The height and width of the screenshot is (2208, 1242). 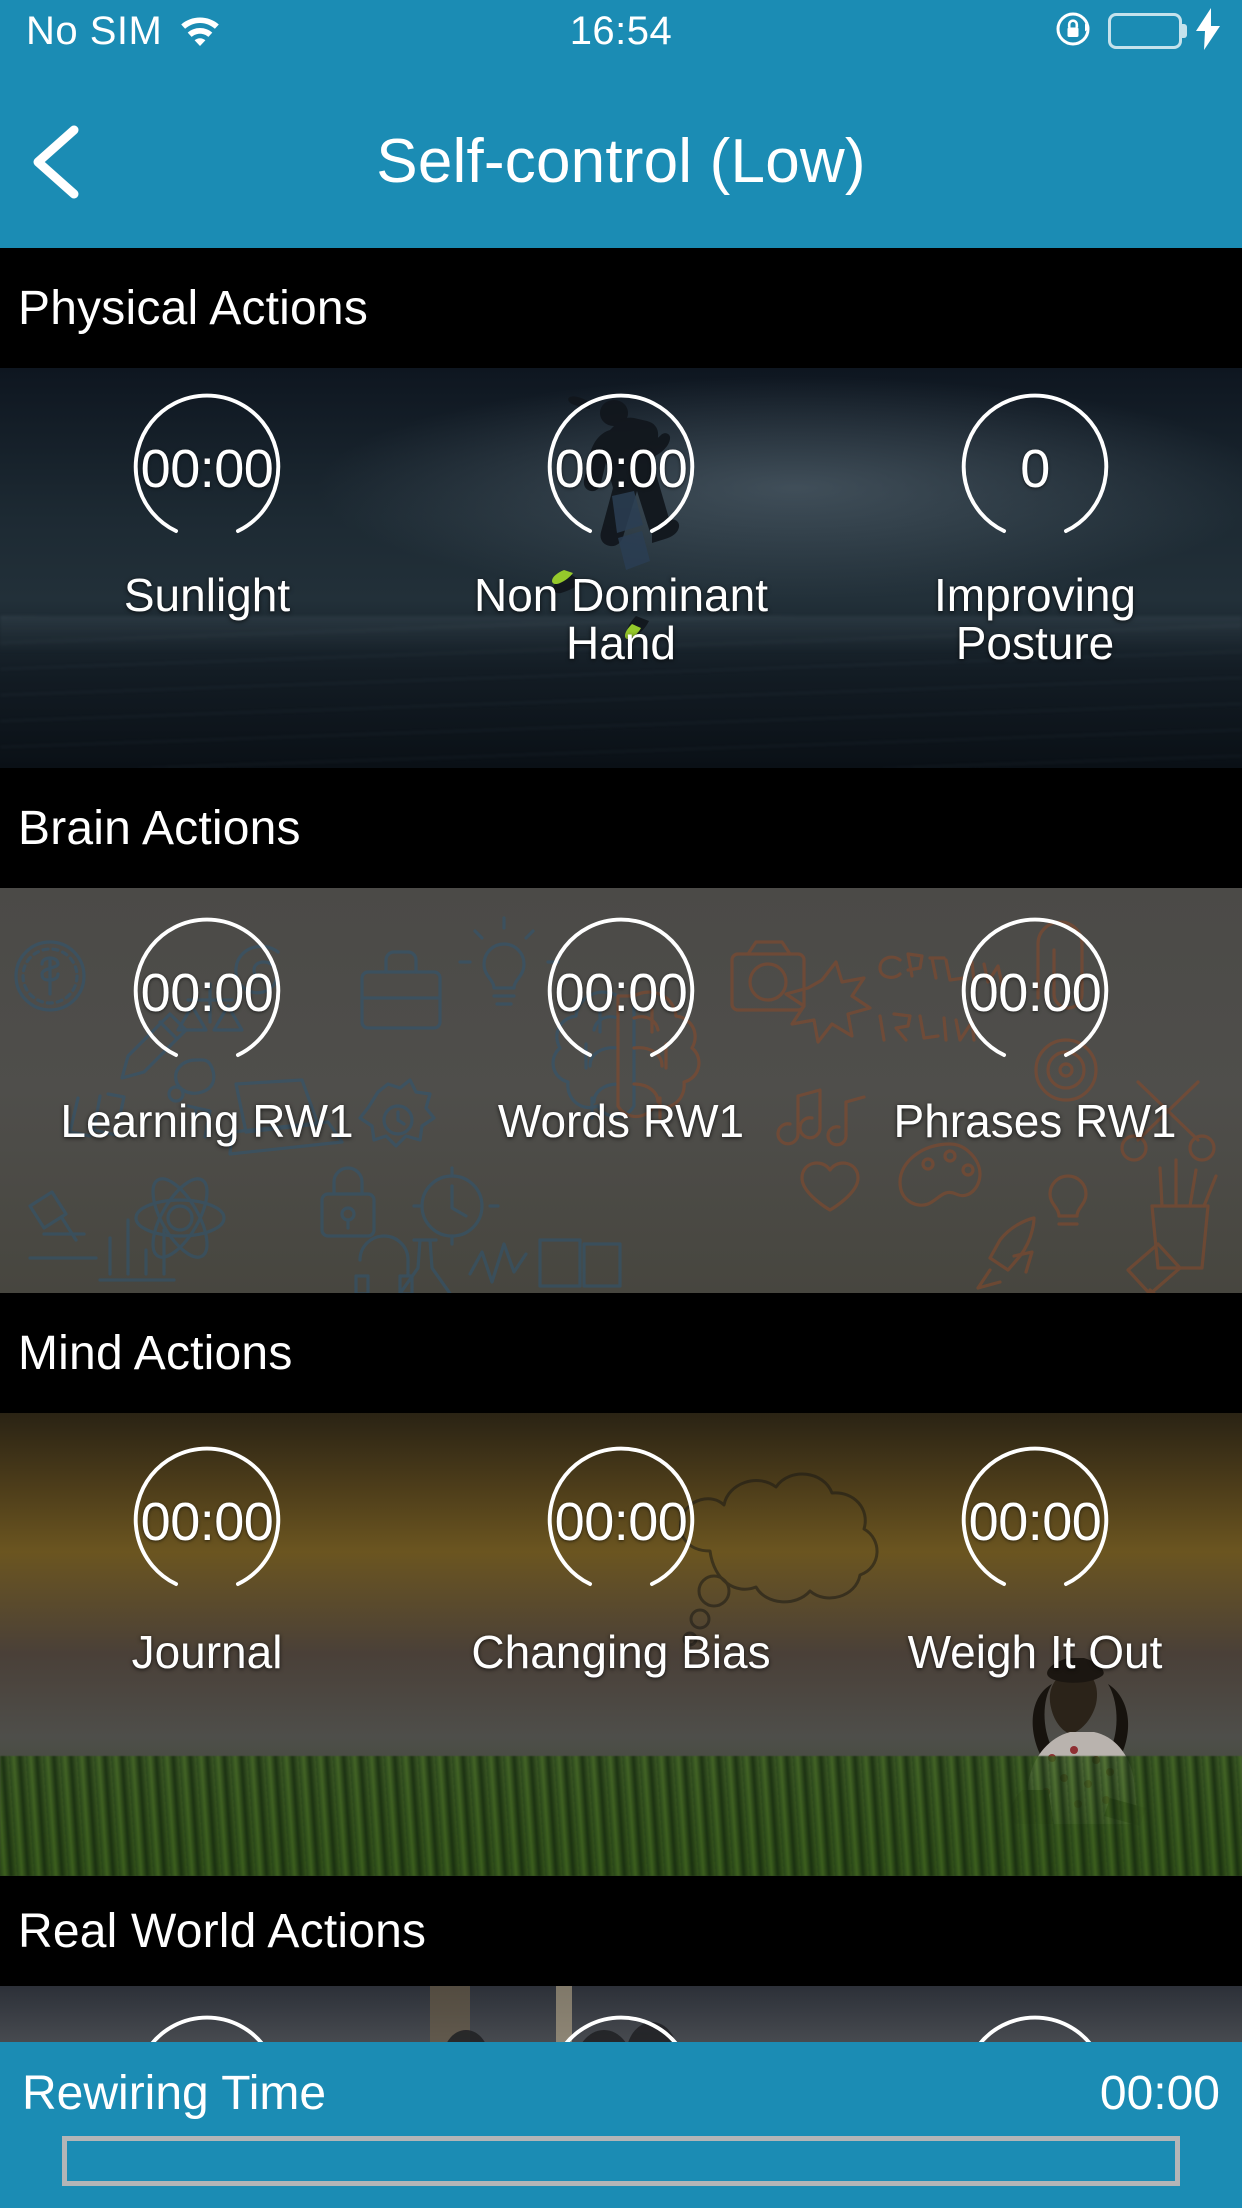 I want to click on rewiring-time-label: Rewiring Time, so click(x=174, y=2093).